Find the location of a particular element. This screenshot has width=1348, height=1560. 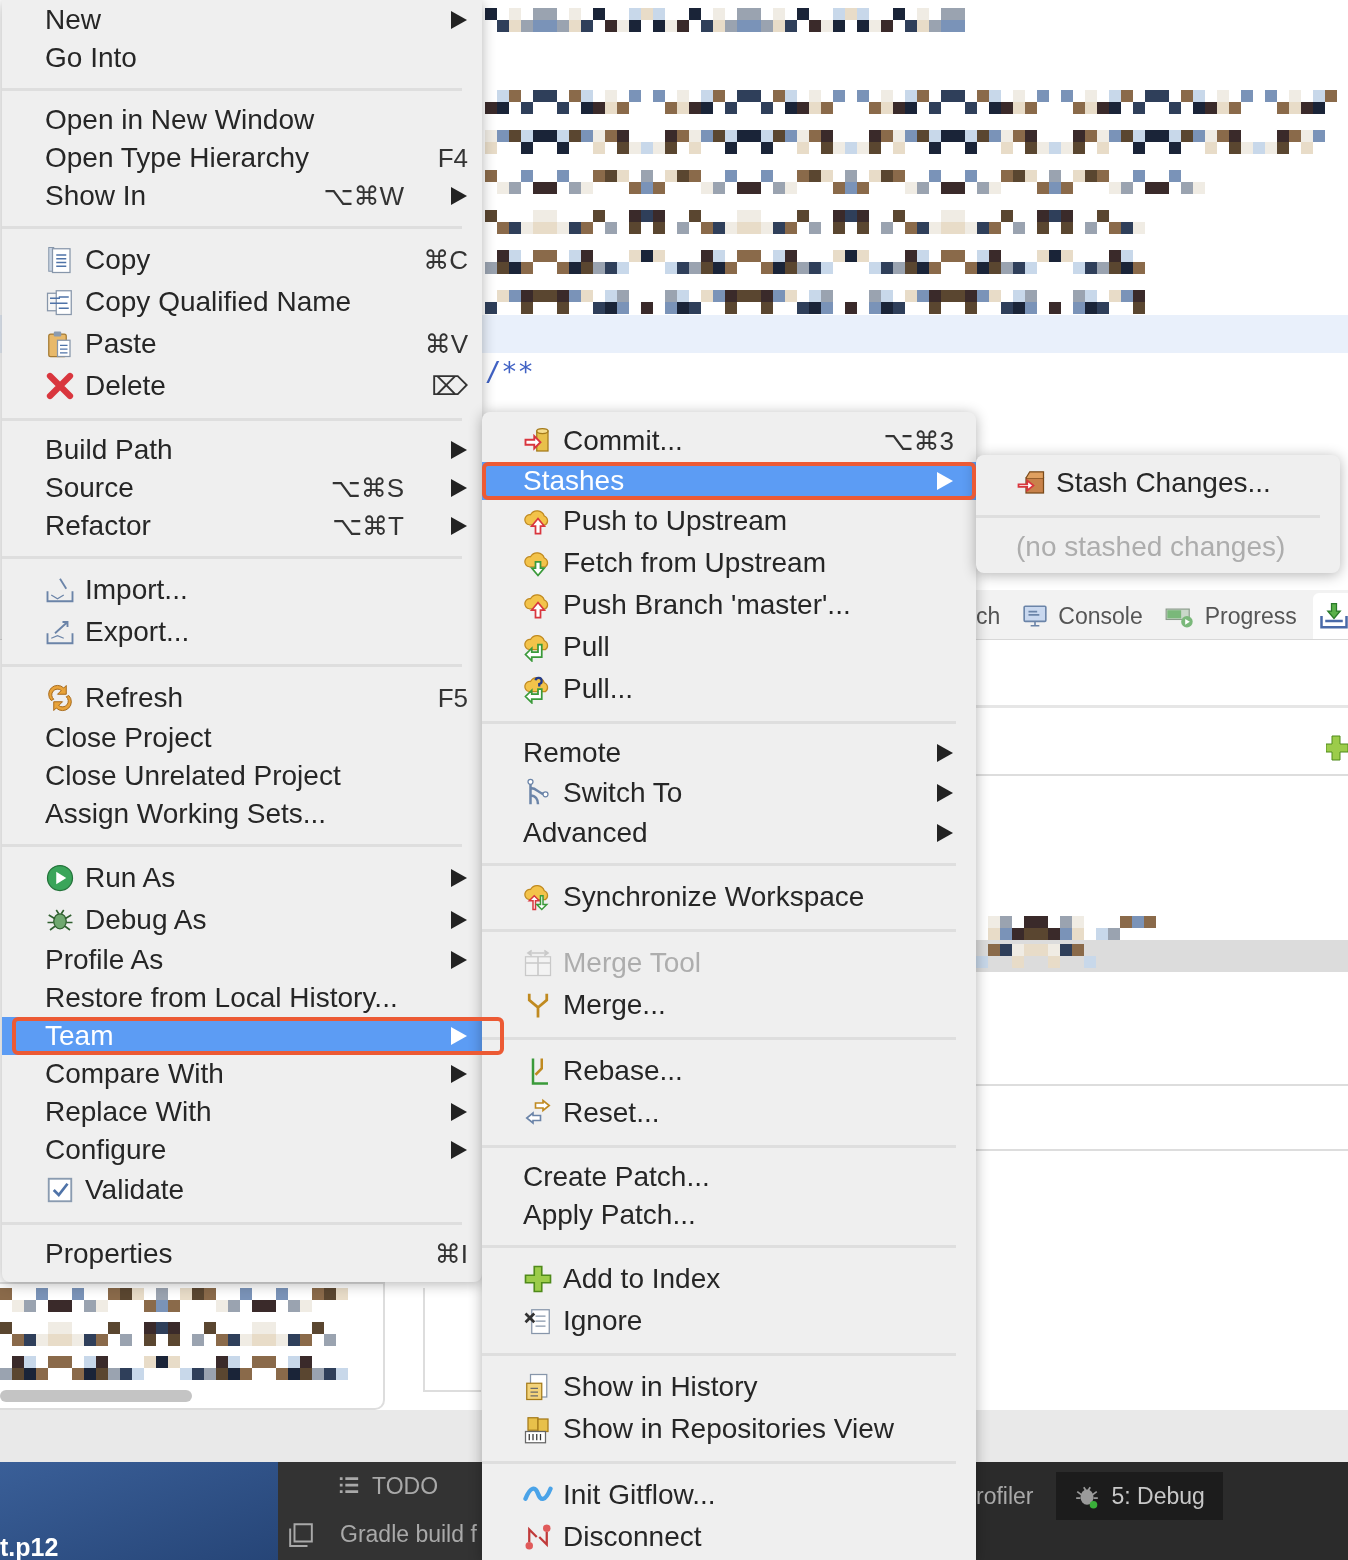

menu-item: Open Type Hierarchy F4 is located at coordinates (242, 158).